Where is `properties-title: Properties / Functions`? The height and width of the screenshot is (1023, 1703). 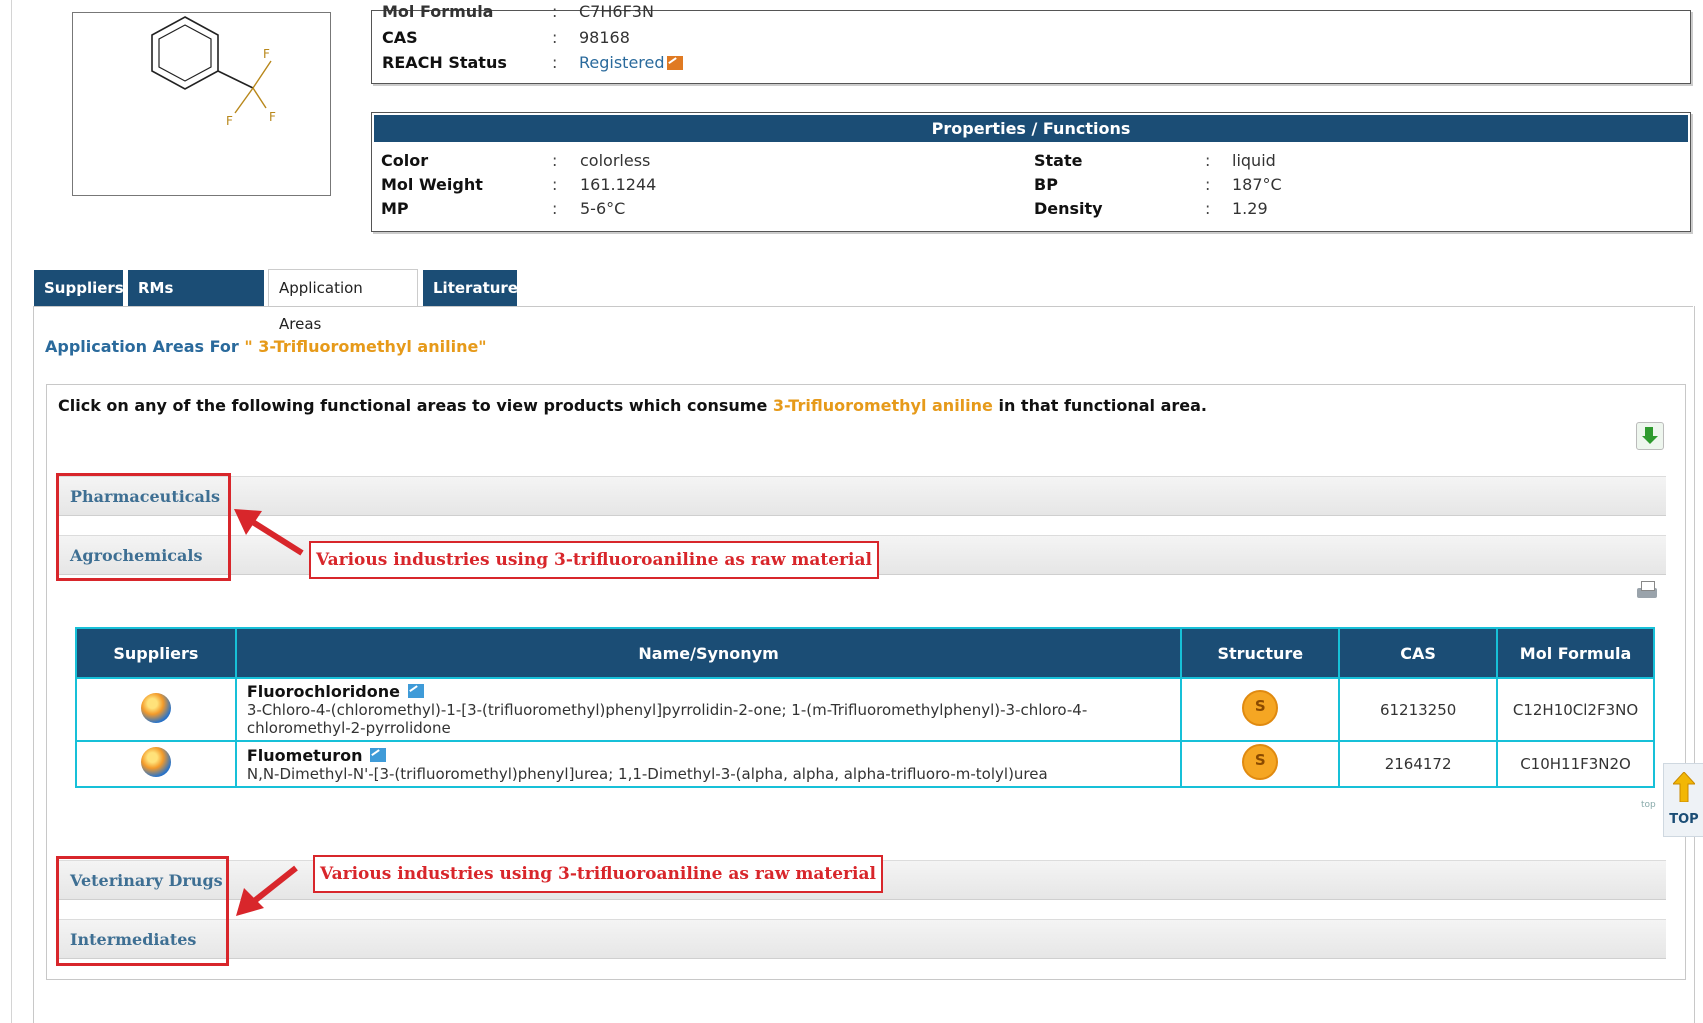 properties-title: Properties / Functions is located at coordinates (1031, 128).